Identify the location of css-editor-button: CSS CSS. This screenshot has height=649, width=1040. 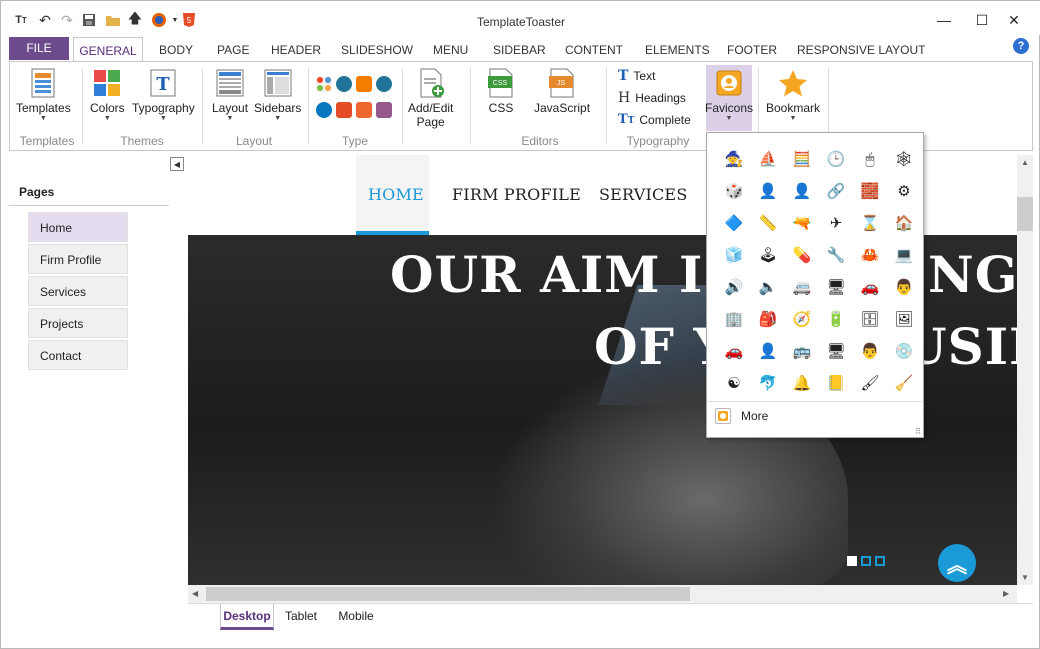
(501, 91).